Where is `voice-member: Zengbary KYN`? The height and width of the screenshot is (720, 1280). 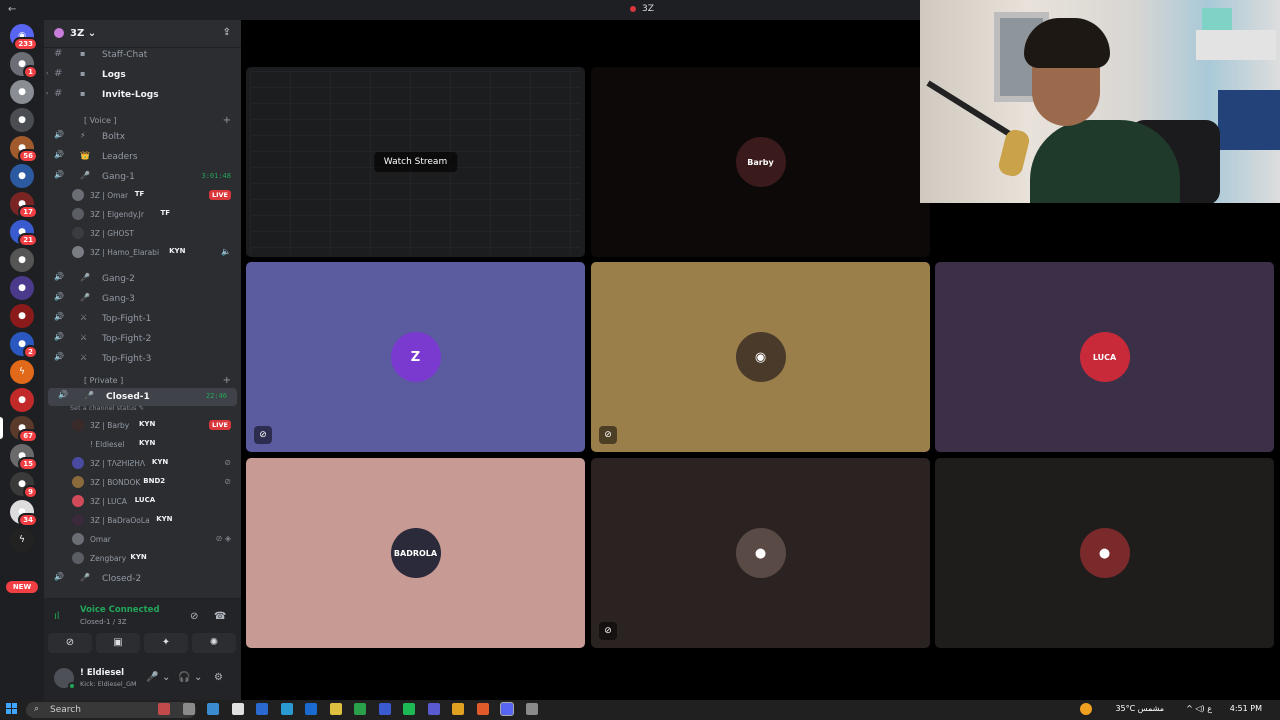 voice-member: Zengbary KYN is located at coordinates (142, 558).